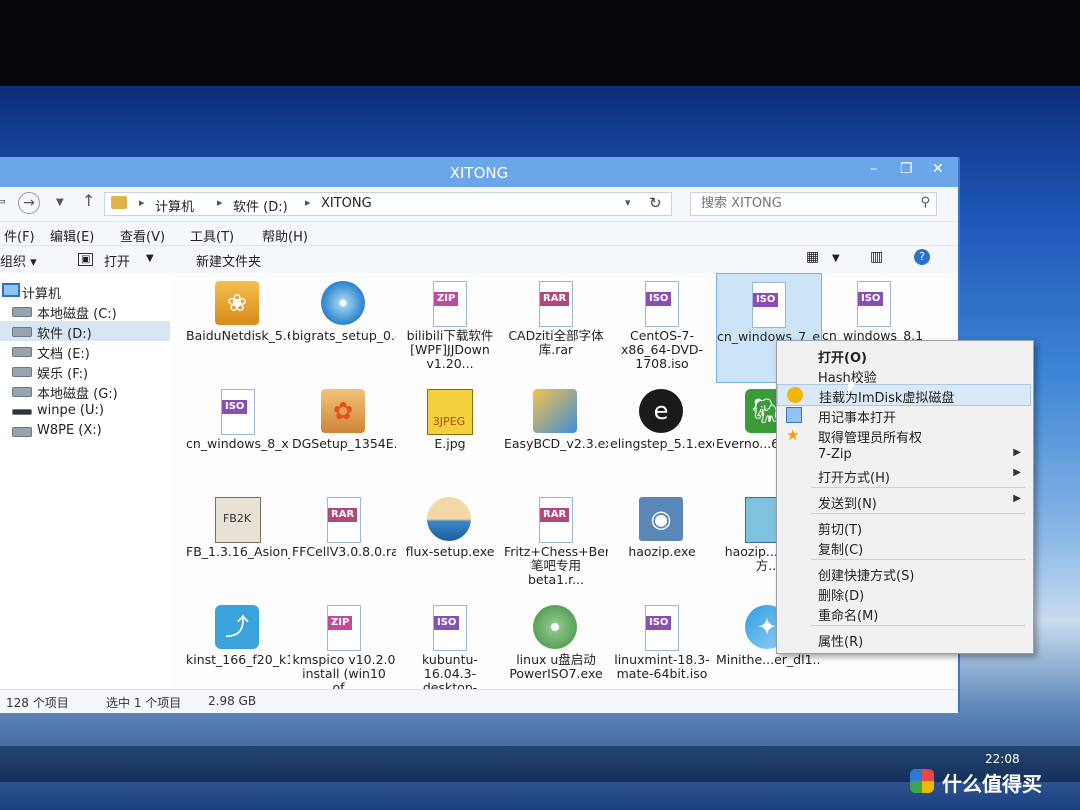  What do you see at coordinates (228, 260) in the screenshot?
I see `new-folder-button: 新建文件夹` at bounding box center [228, 260].